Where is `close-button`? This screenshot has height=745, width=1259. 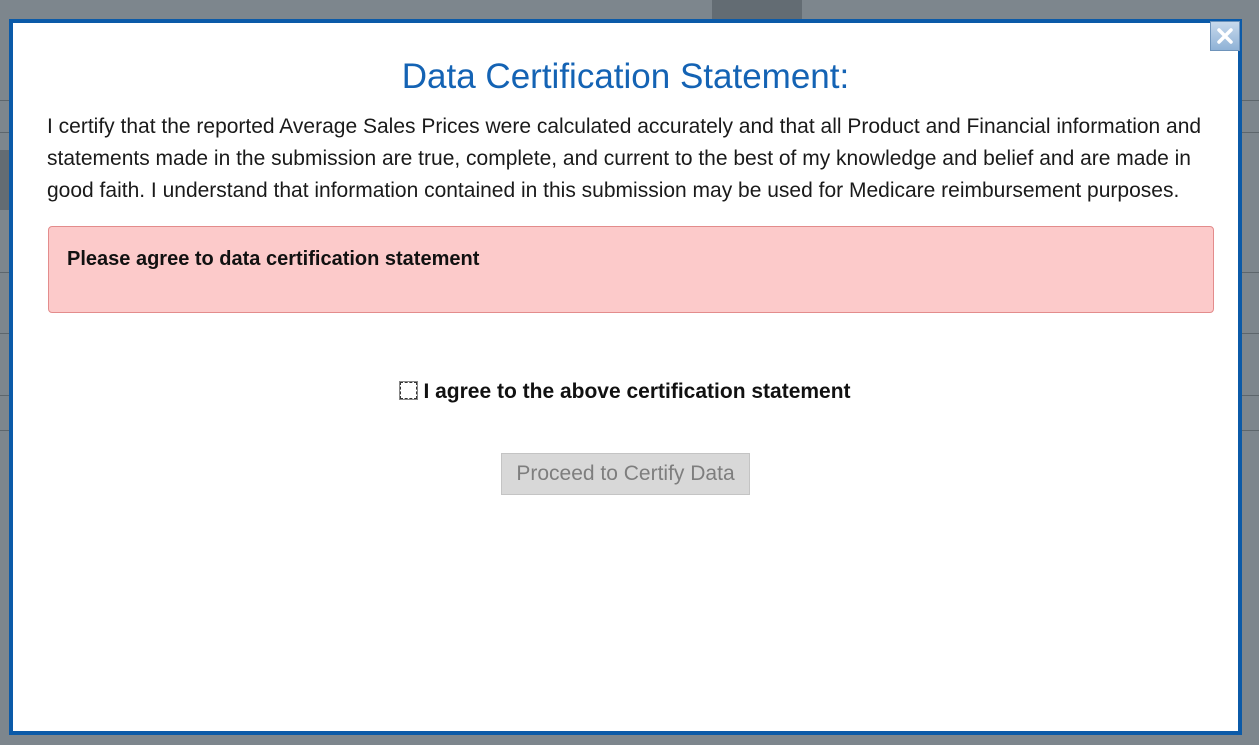
close-button is located at coordinates (1225, 36).